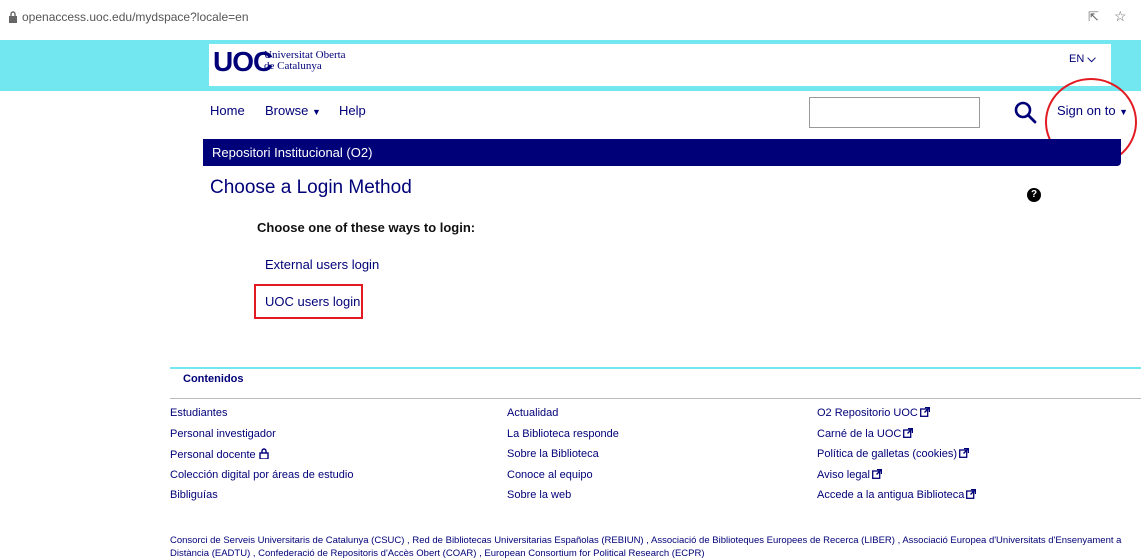  I want to click on footer-link: Sobre la Biblioteca, so click(563, 458).